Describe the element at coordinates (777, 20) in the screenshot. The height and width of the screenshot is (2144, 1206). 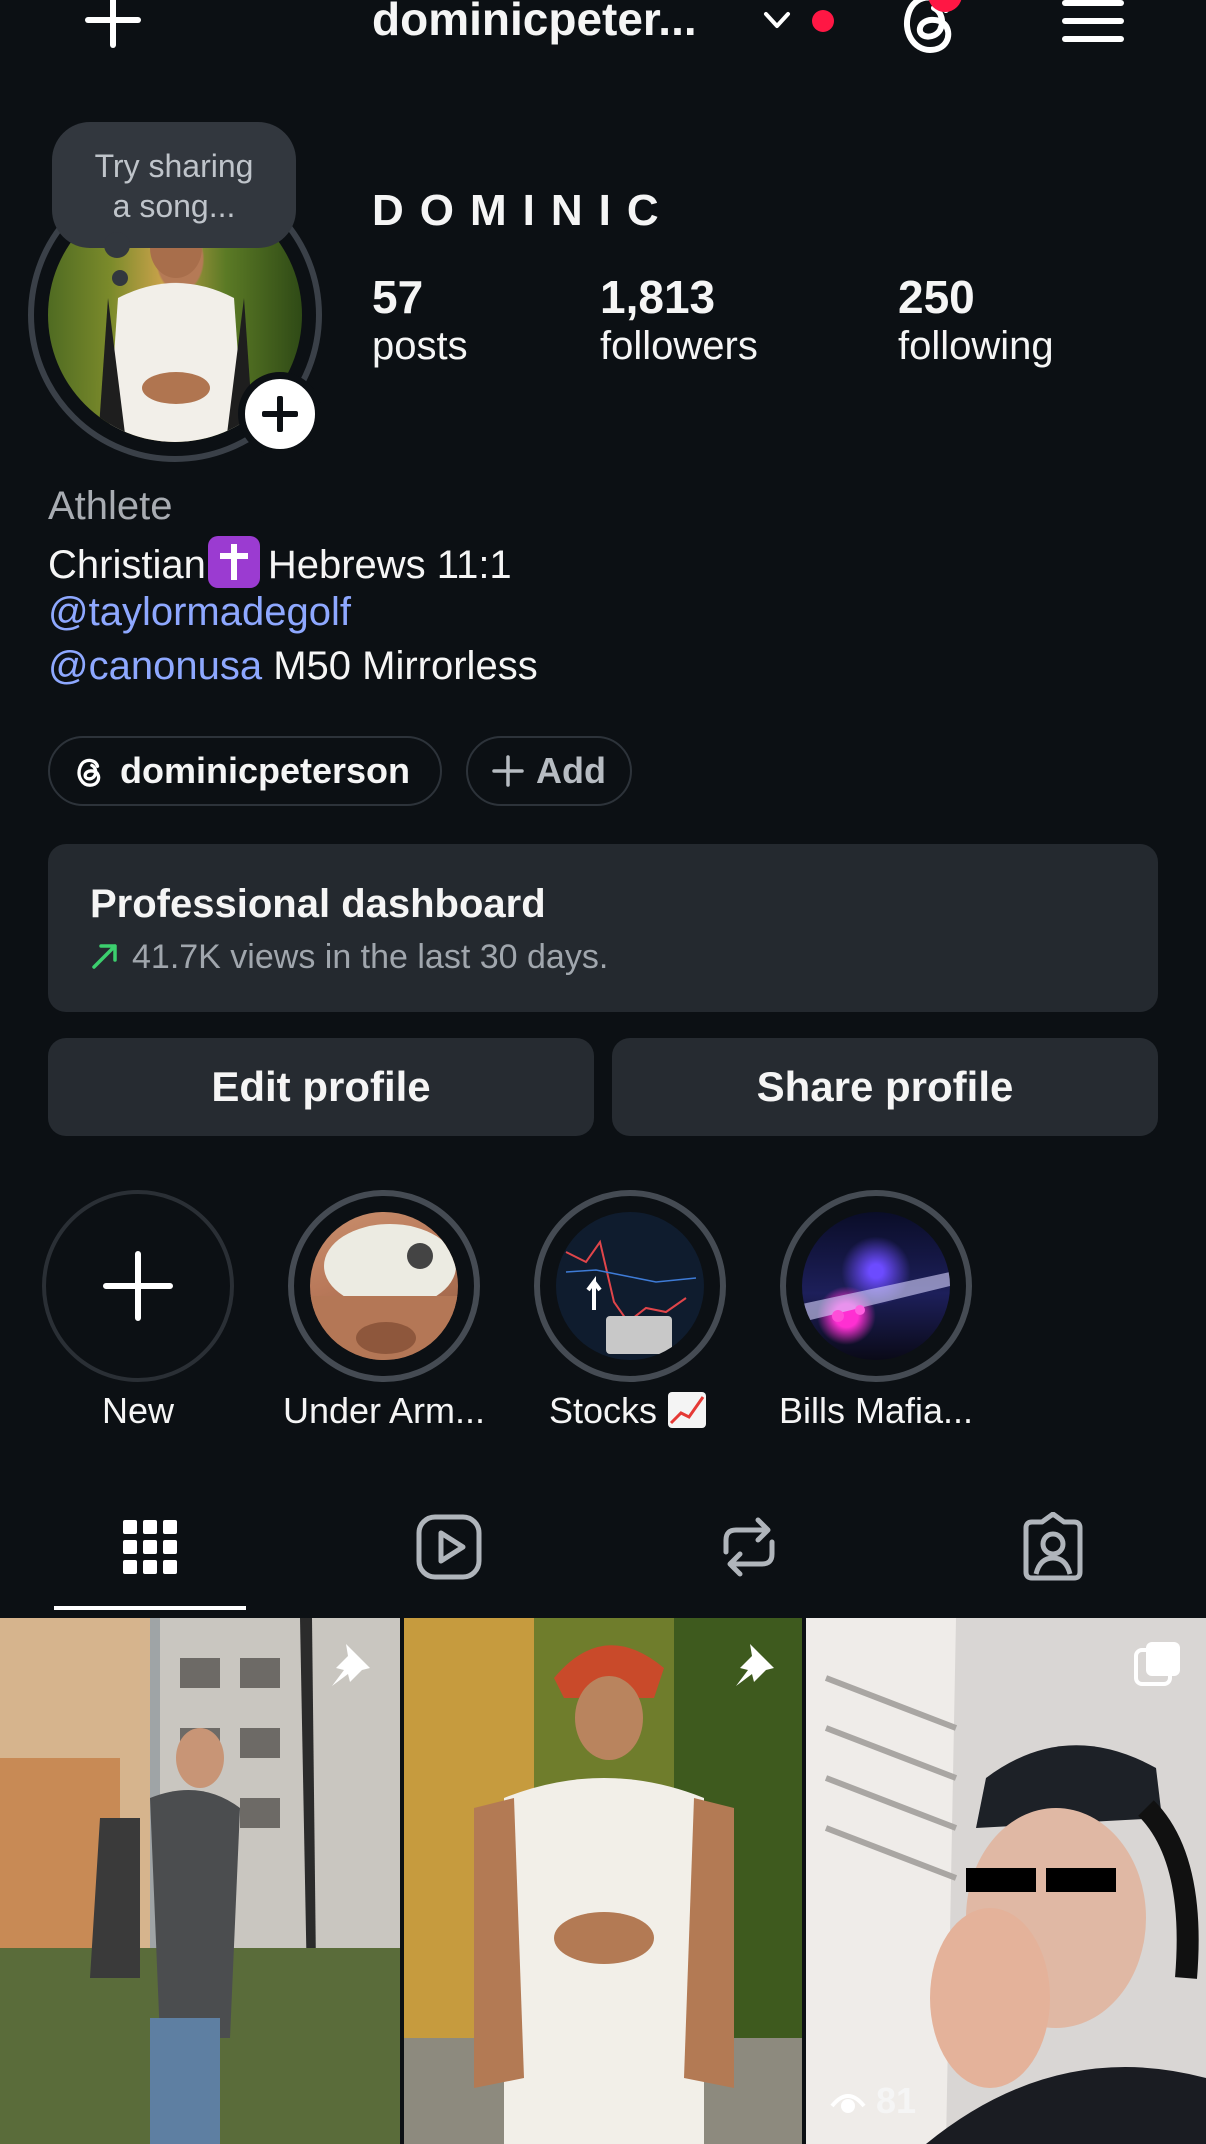
I see `chevron-down-icon` at that location.